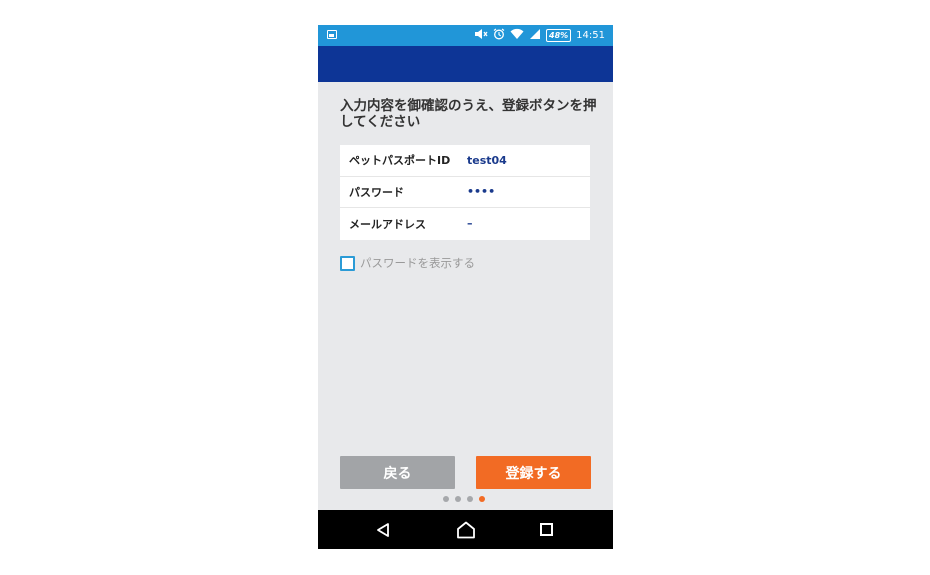 The height and width of the screenshot is (575, 930). What do you see at coordinates (397, 472) in the screenshot?
I see `back-button: 戻る` at bounding box center [397, 472].